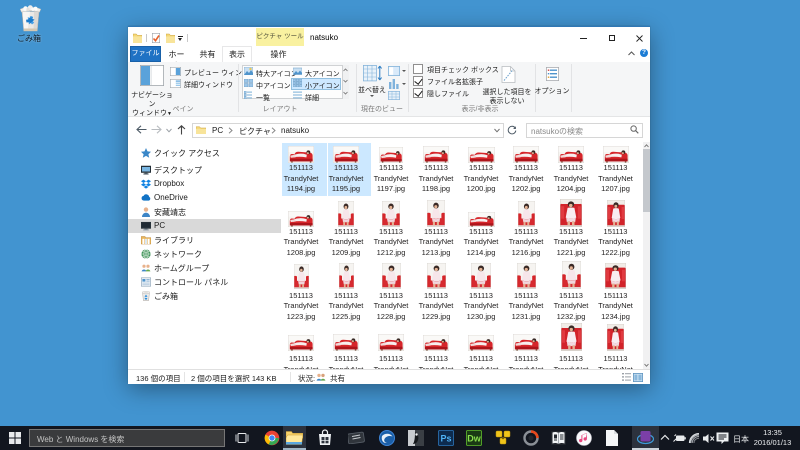 This screenshot has height=450, width=800. I want to click on svg-text: Ps, so click(445, 438).